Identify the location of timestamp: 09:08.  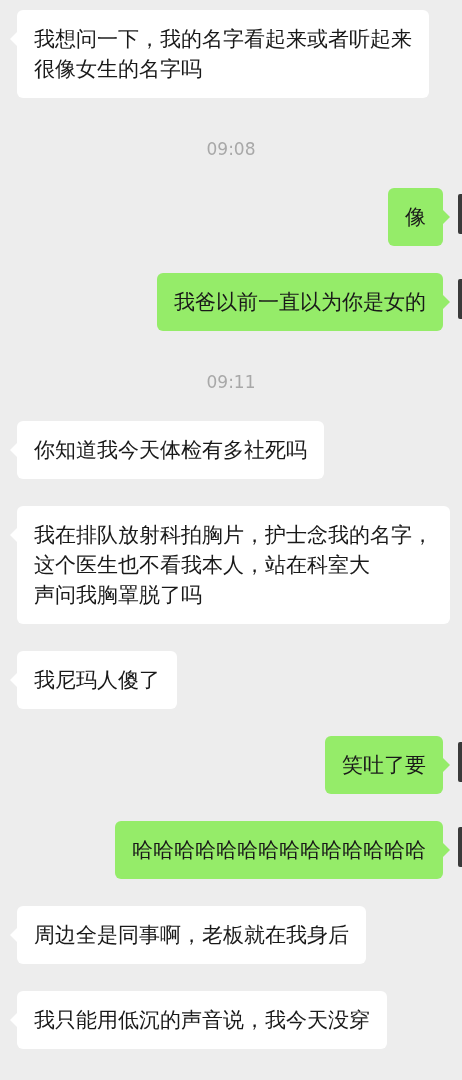
(231, 149).